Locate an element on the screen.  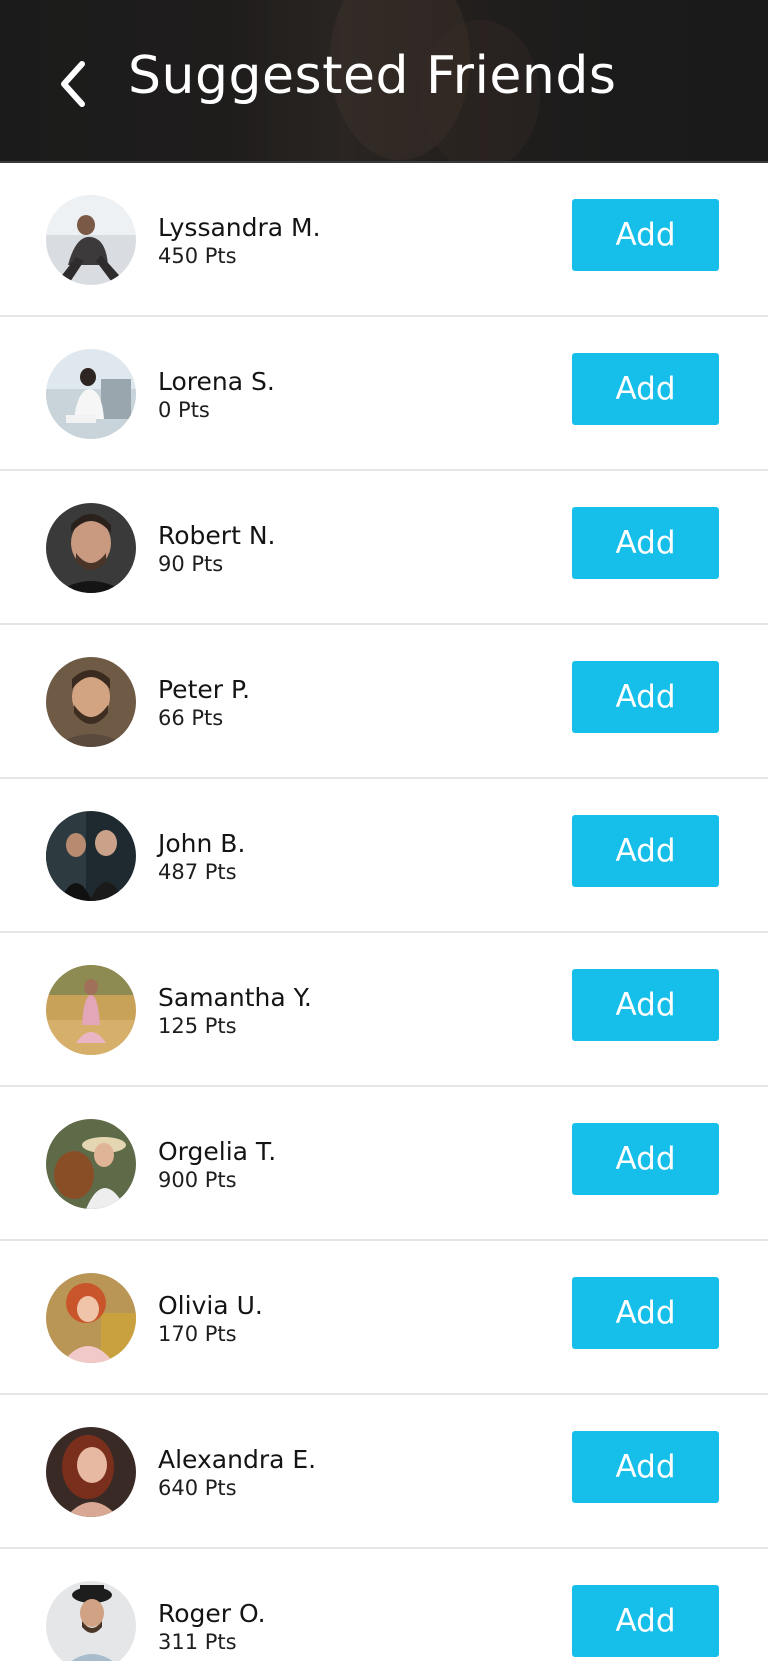
friend-name: Orgelia T. is located at coordinates (217, 1151).